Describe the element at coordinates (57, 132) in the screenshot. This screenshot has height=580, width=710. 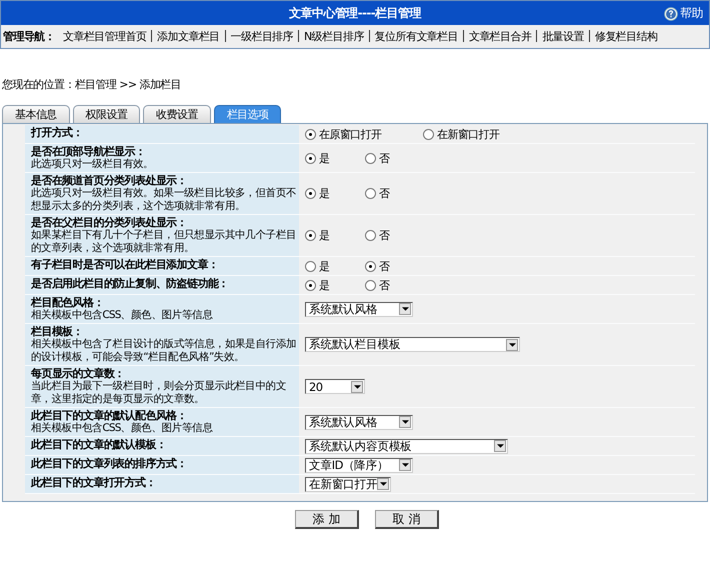
I see `field-title: 打开方式：` at that location.